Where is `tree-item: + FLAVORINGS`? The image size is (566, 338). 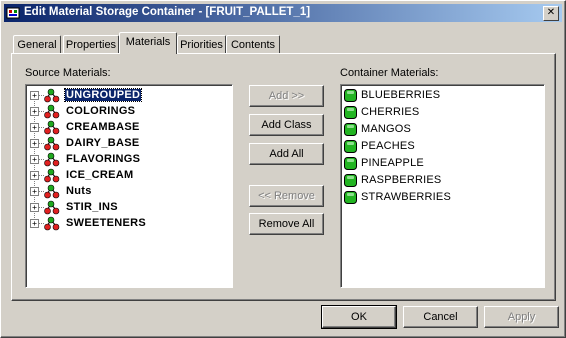
tree-item: + FLAVORINGS is located at coordinates (126, 160).